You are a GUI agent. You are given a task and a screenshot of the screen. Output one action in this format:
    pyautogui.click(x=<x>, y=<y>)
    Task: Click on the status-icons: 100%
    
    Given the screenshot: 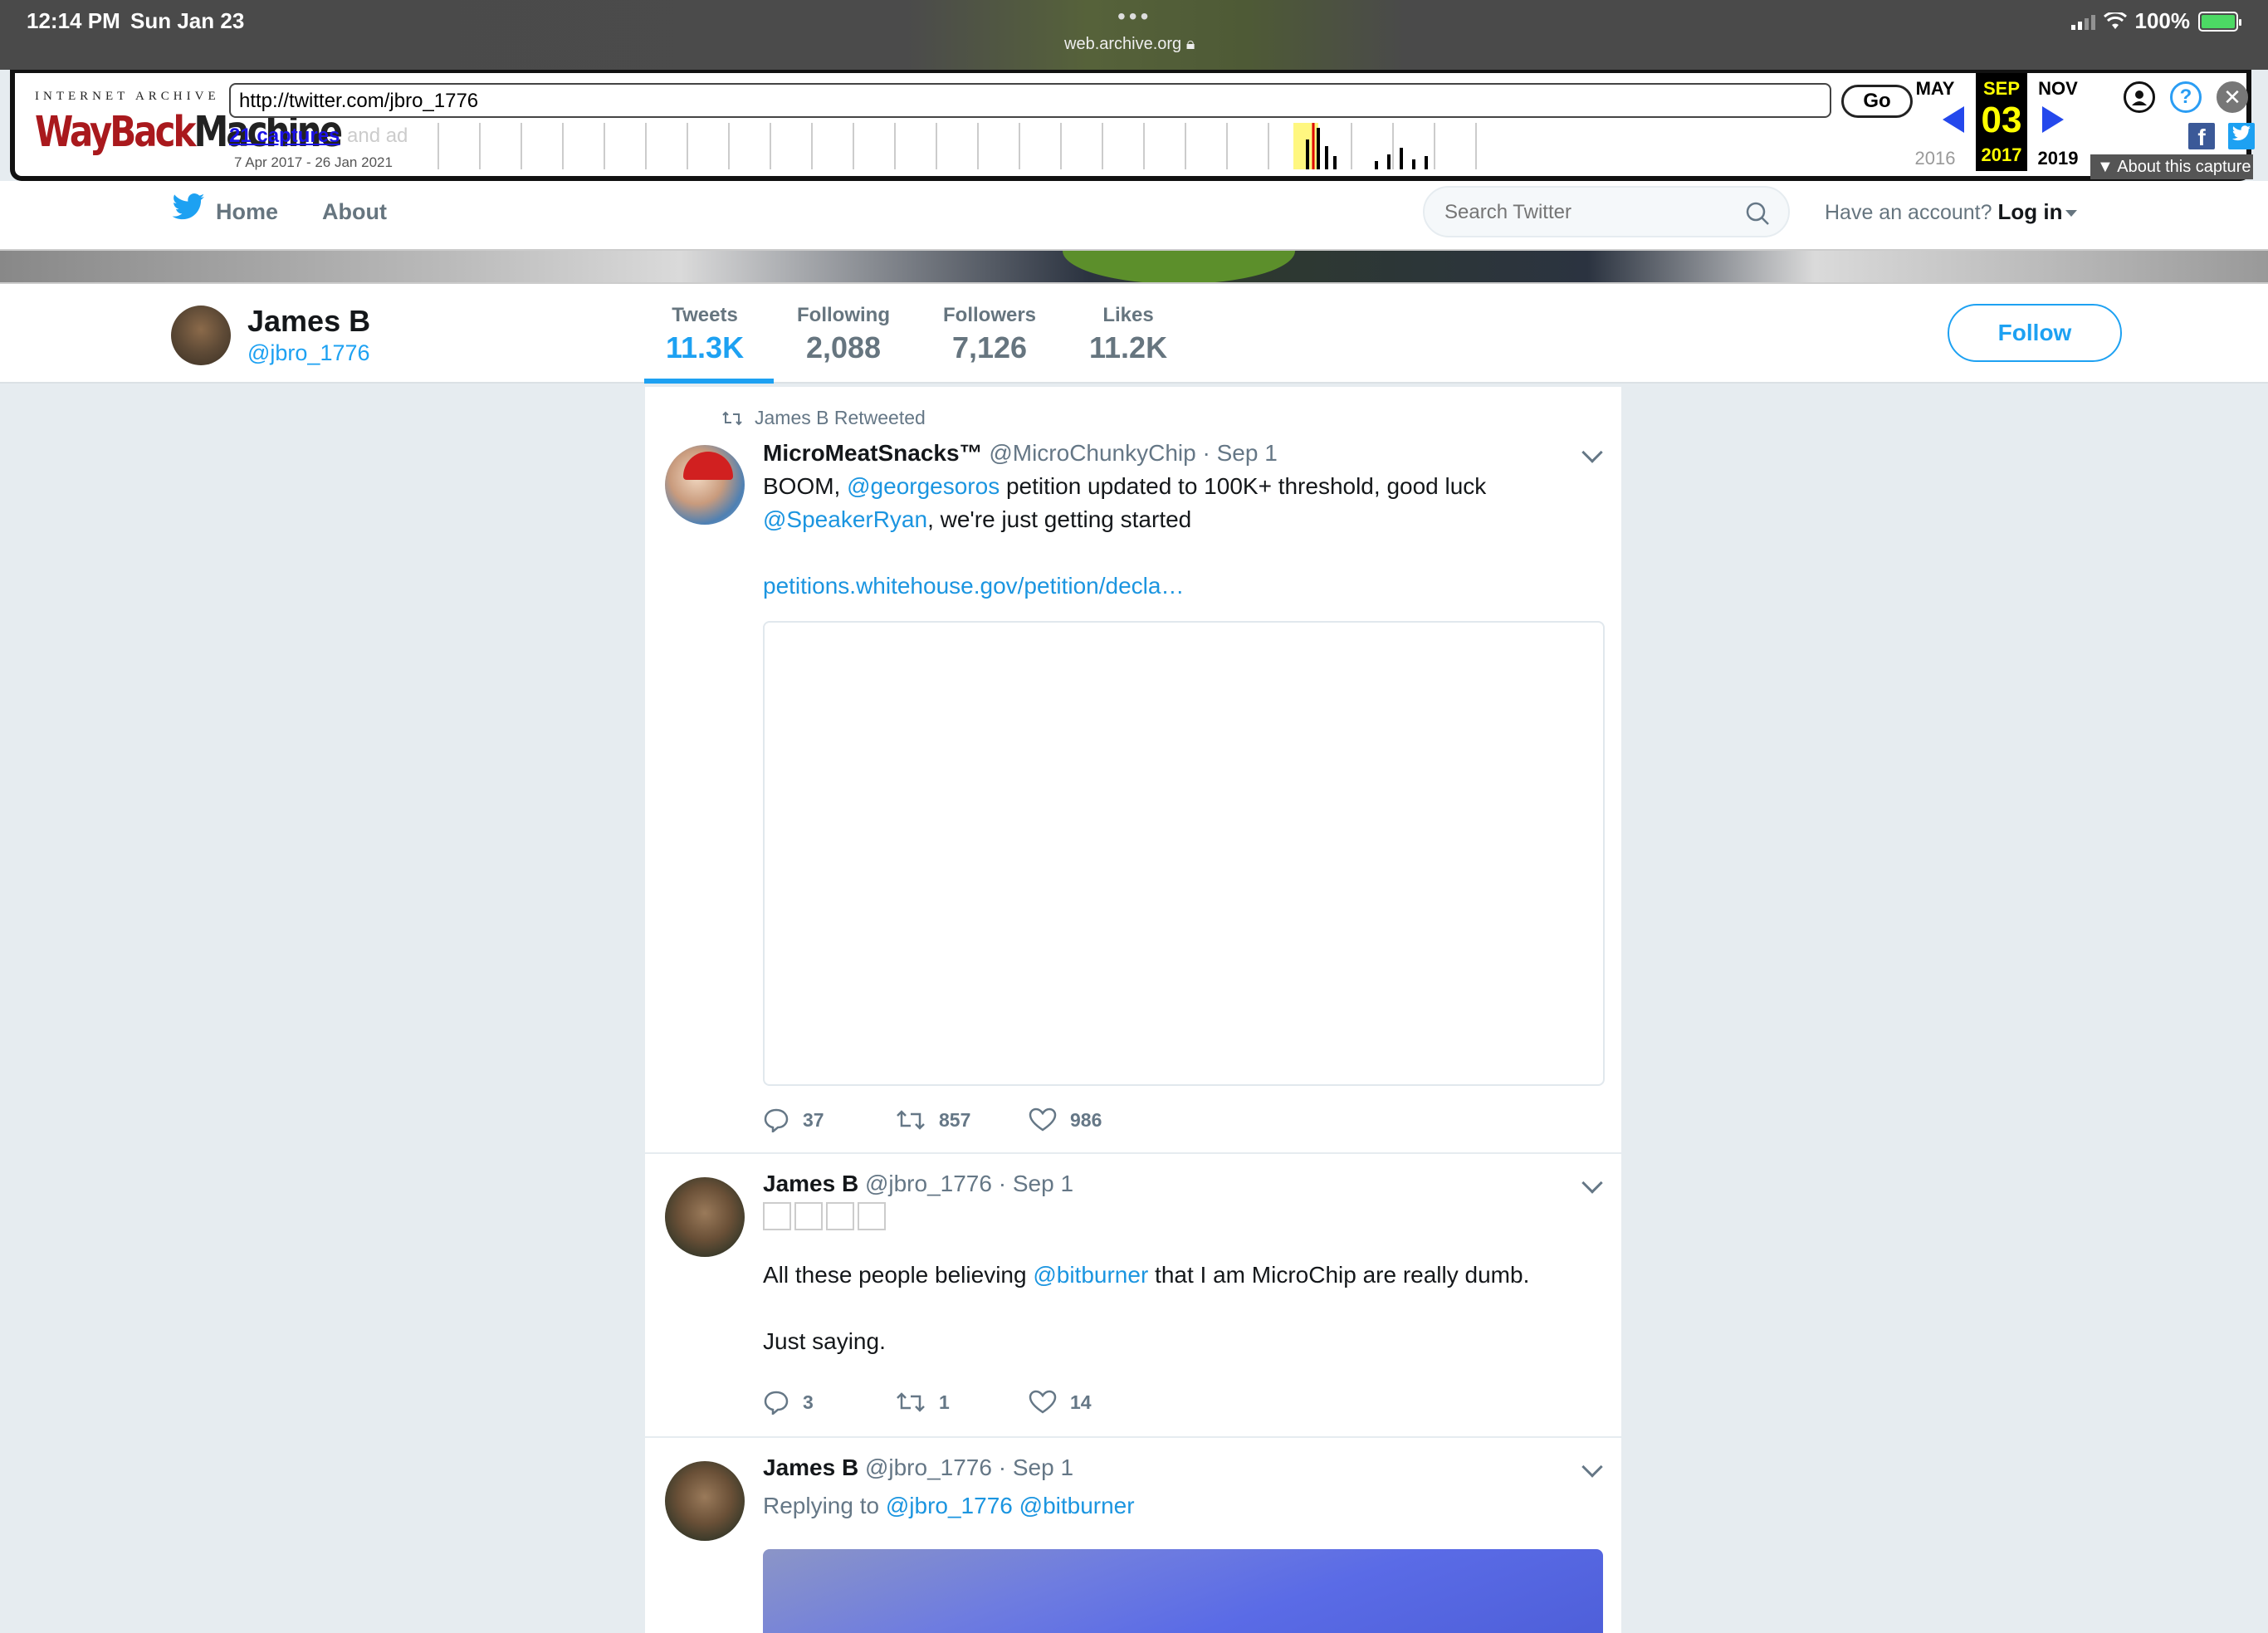 What is the action you would take?
    pyautogui.click(x=2155, y=21)
    